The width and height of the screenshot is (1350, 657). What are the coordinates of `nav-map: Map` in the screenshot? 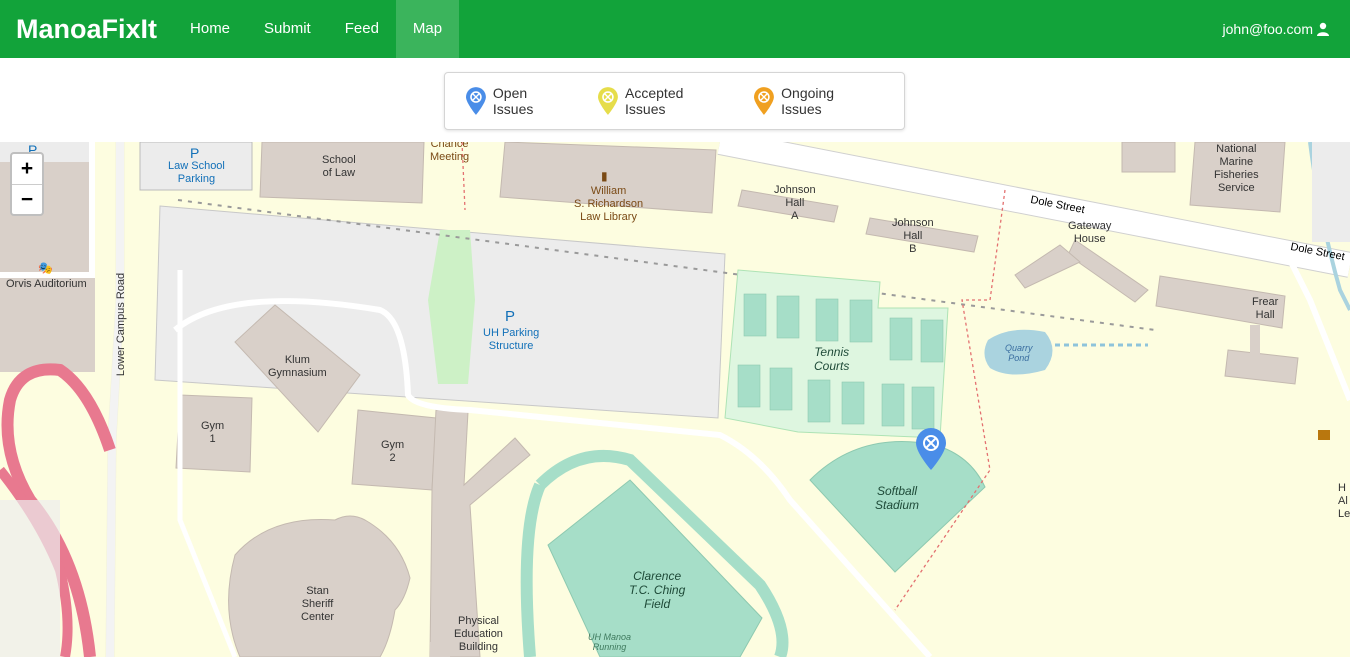 It's located at (427, 29).